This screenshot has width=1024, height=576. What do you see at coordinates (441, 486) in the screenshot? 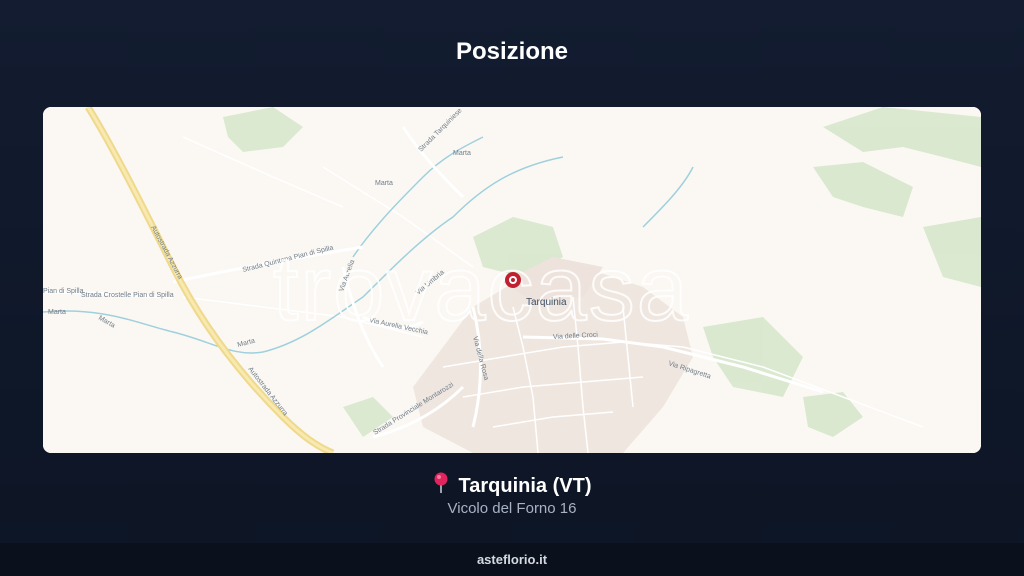
I see `pushpin-icon` at bounding box center [441, 486].